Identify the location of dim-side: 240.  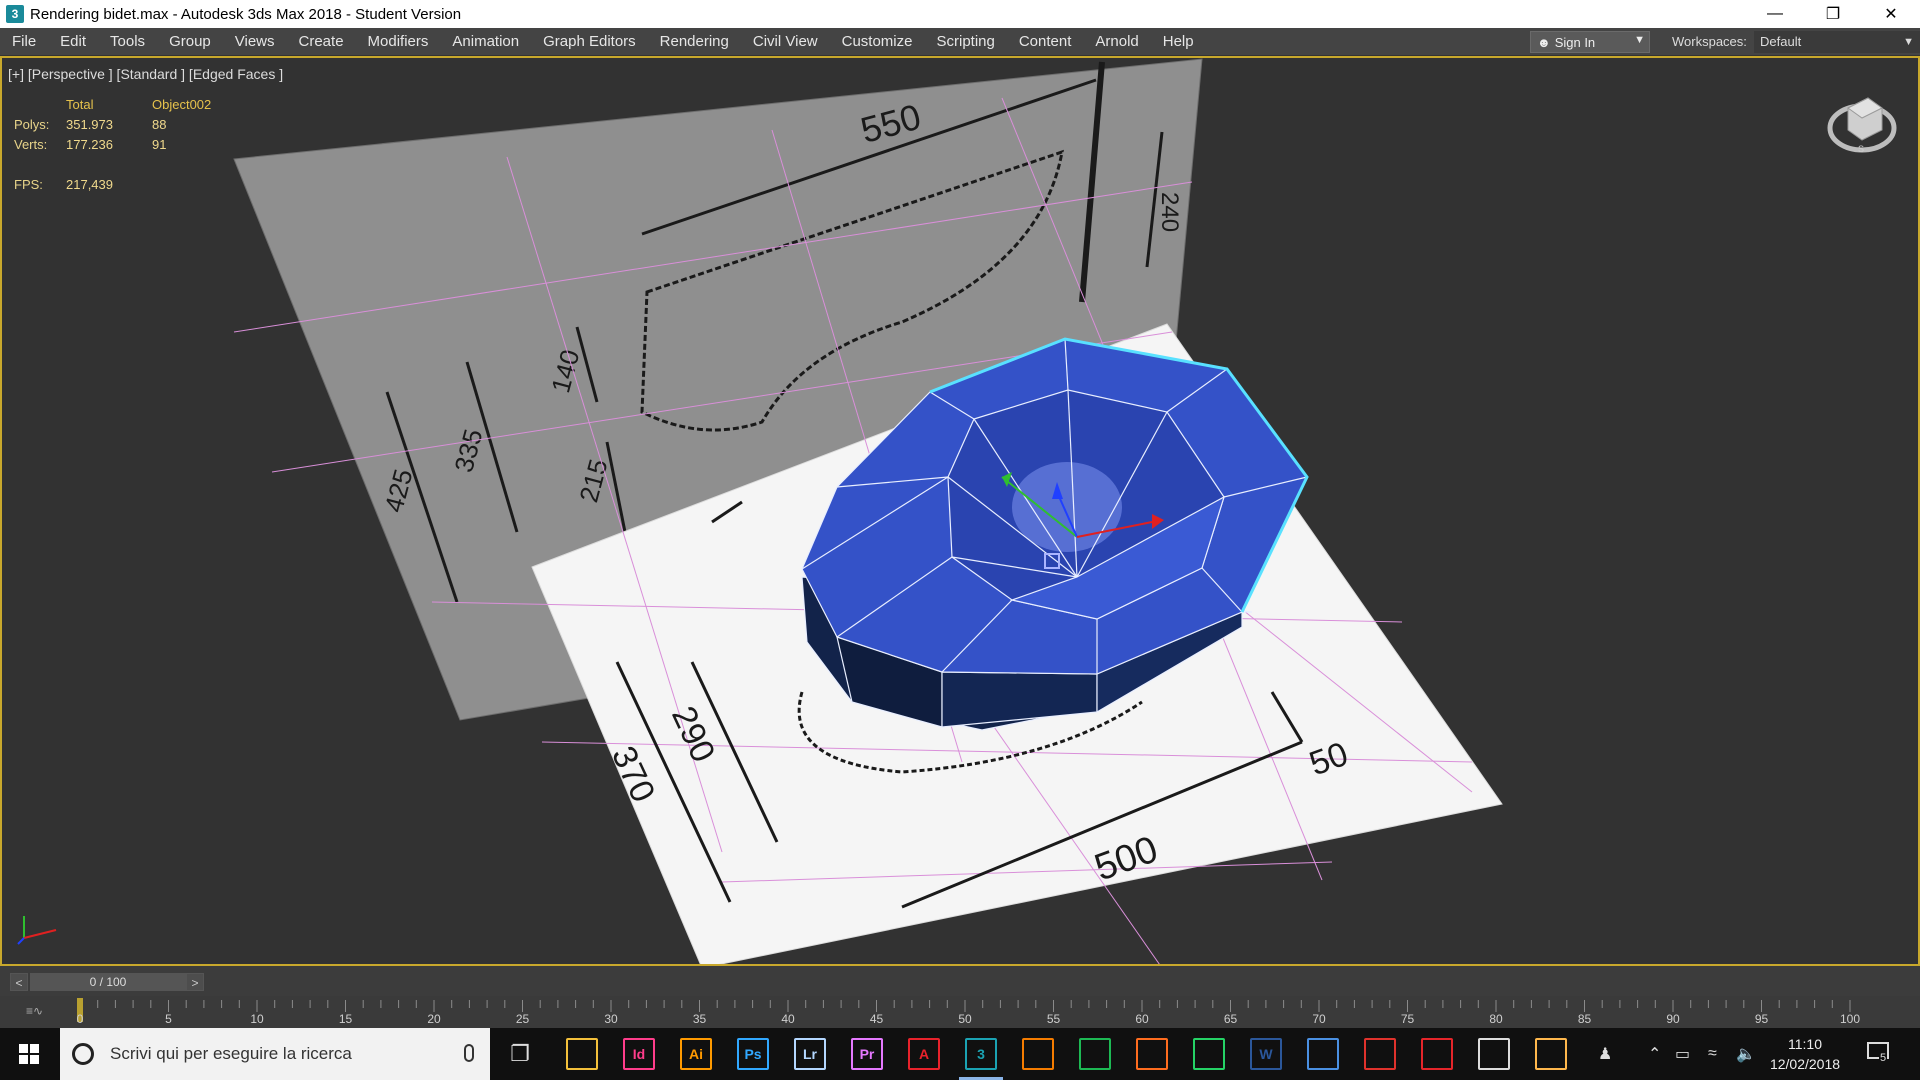
(1169, 212).